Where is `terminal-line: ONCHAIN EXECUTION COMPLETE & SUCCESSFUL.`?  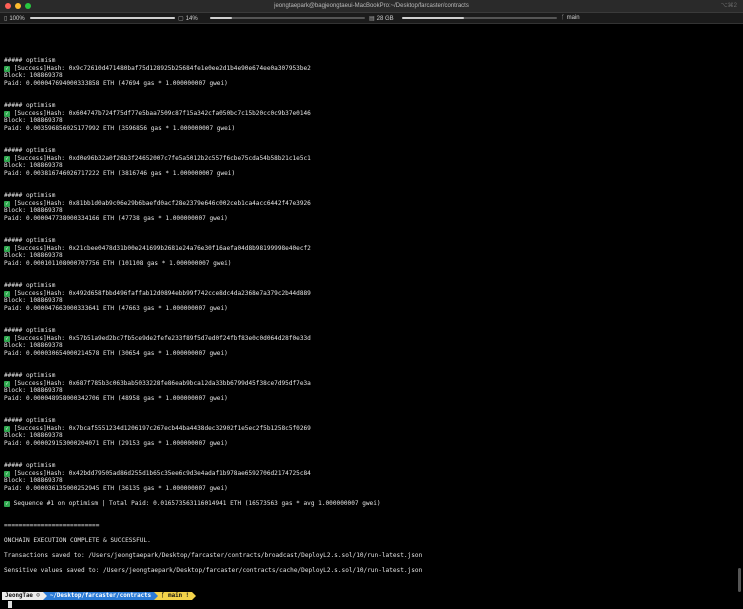 terminal-line: ONCHAIN EXECUTION COMPLETE & SUCCESSFUL. is located at coordinates (371, 541).